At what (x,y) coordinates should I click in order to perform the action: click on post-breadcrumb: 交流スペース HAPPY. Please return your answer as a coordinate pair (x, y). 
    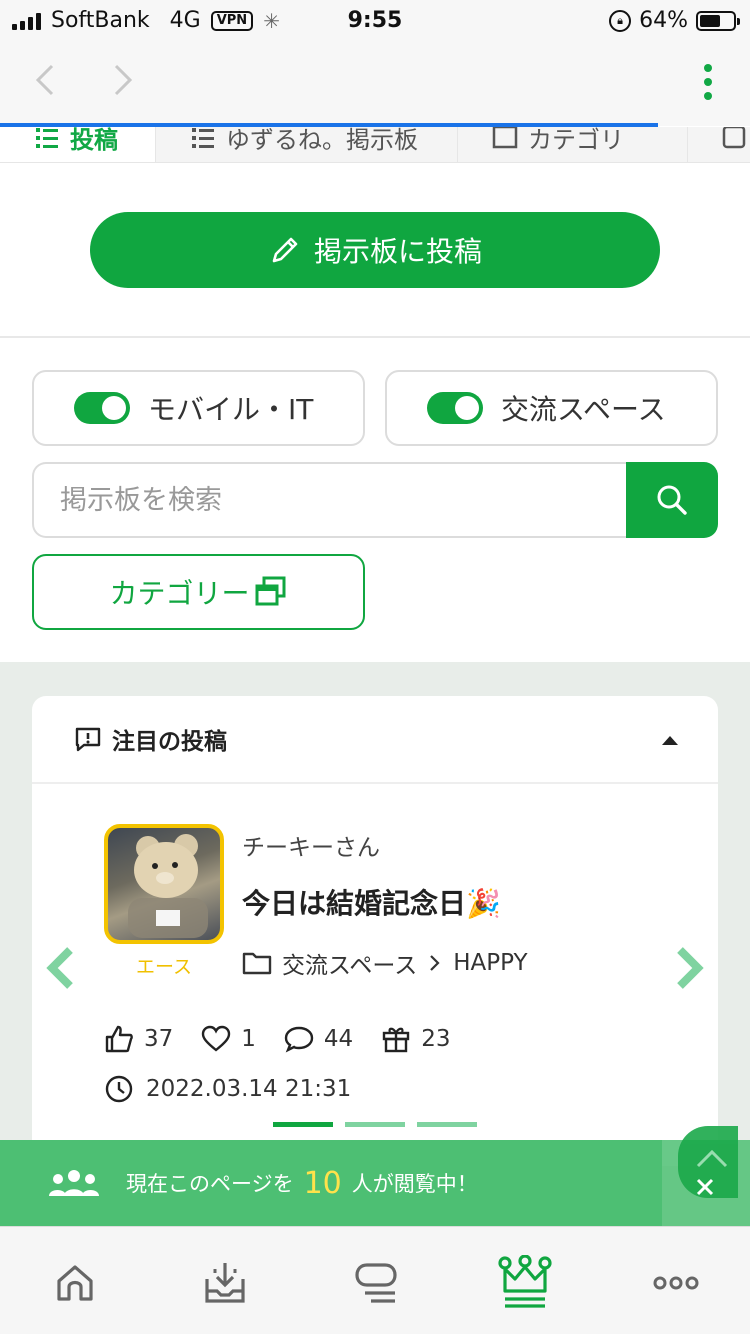
    Looking at the image, I should click on (385, 963).